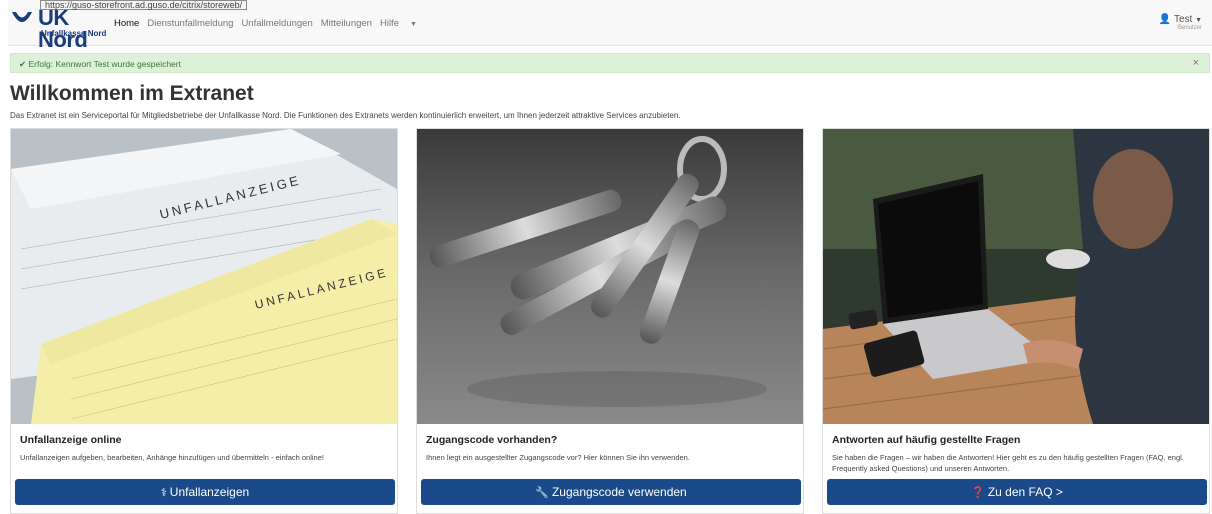 The width and height of the screenshot is (1212, 514). What do you see at coordinates (41, 64) in the screenshot?
I see `alert-label: Erfolg:` at bounding box center [41, 64].